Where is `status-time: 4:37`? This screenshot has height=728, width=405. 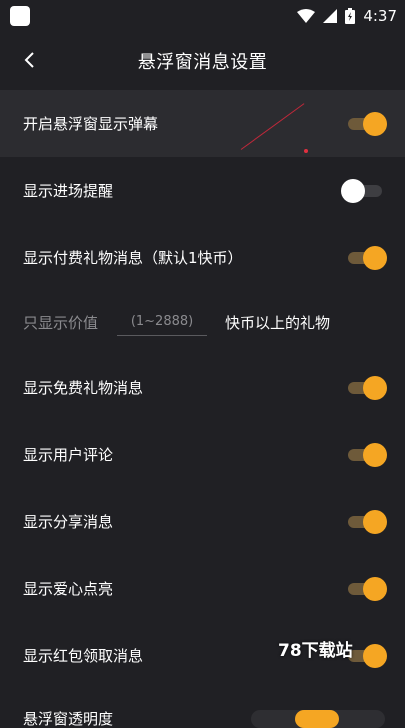
status-time: 4:37 is located at coordinates (380, 16).